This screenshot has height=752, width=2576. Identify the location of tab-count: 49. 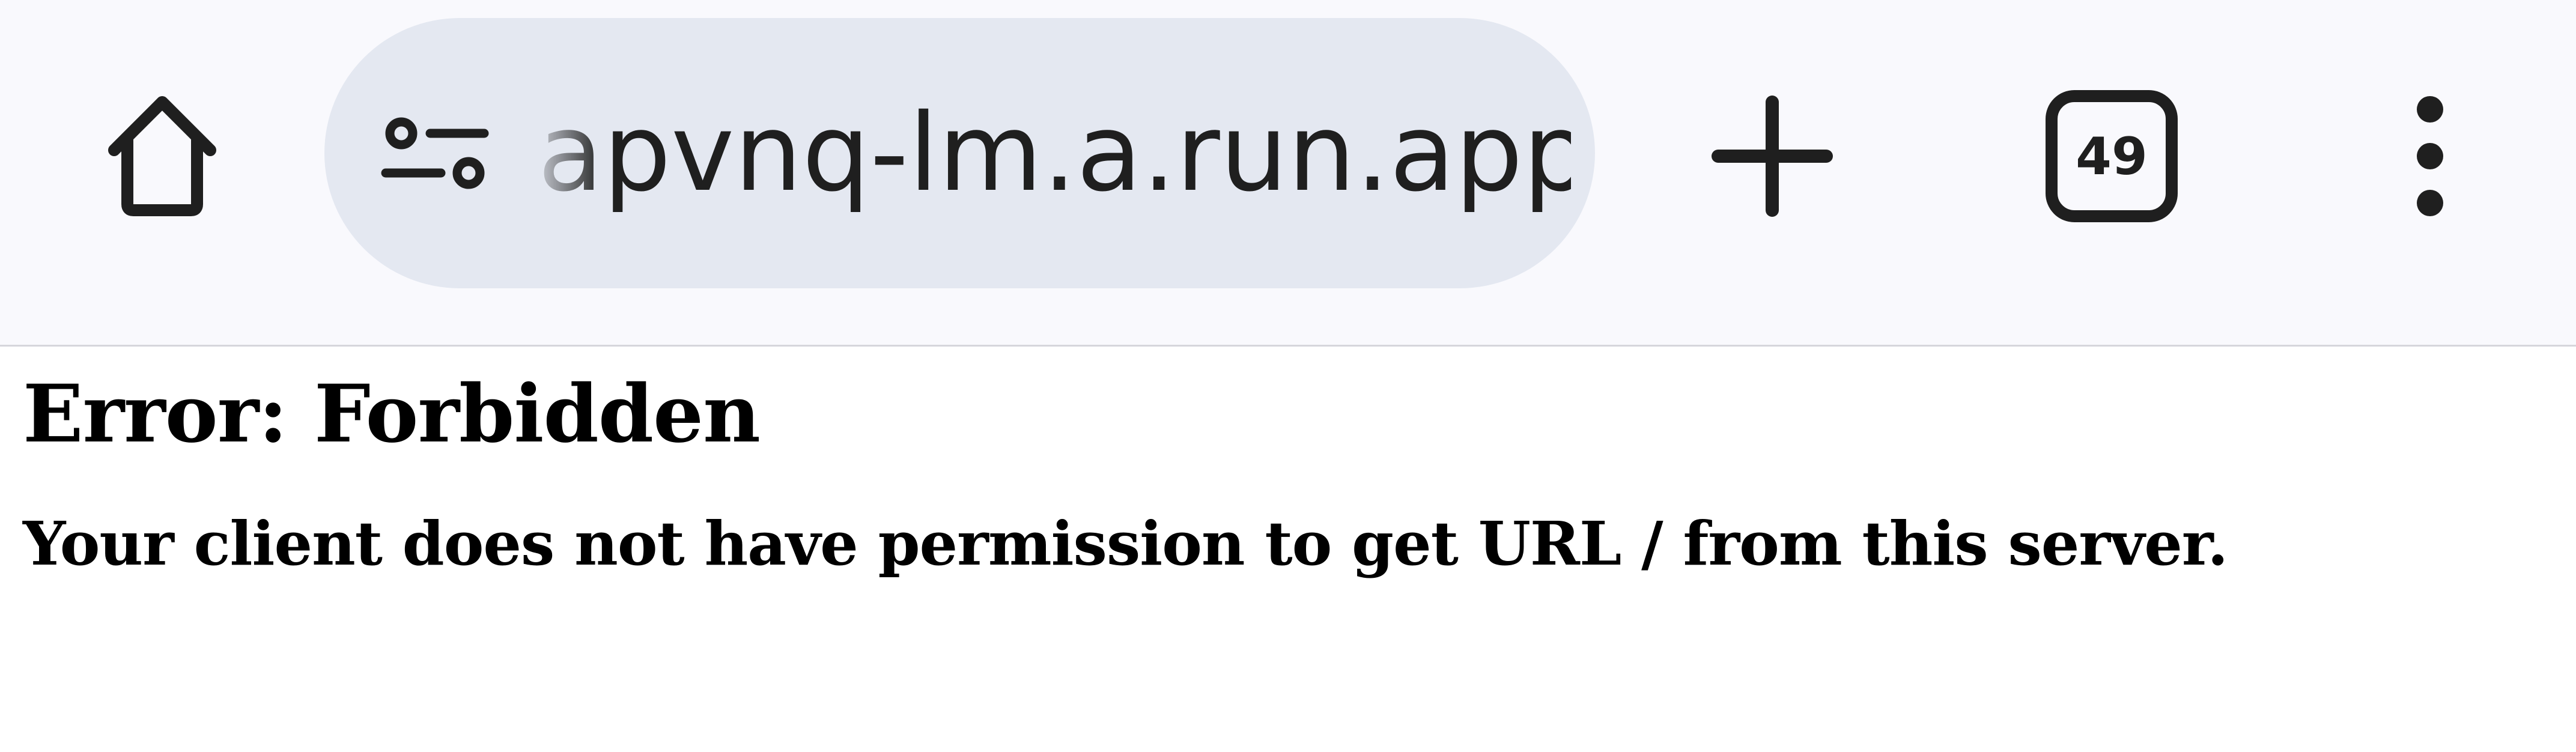
(2112, 157).